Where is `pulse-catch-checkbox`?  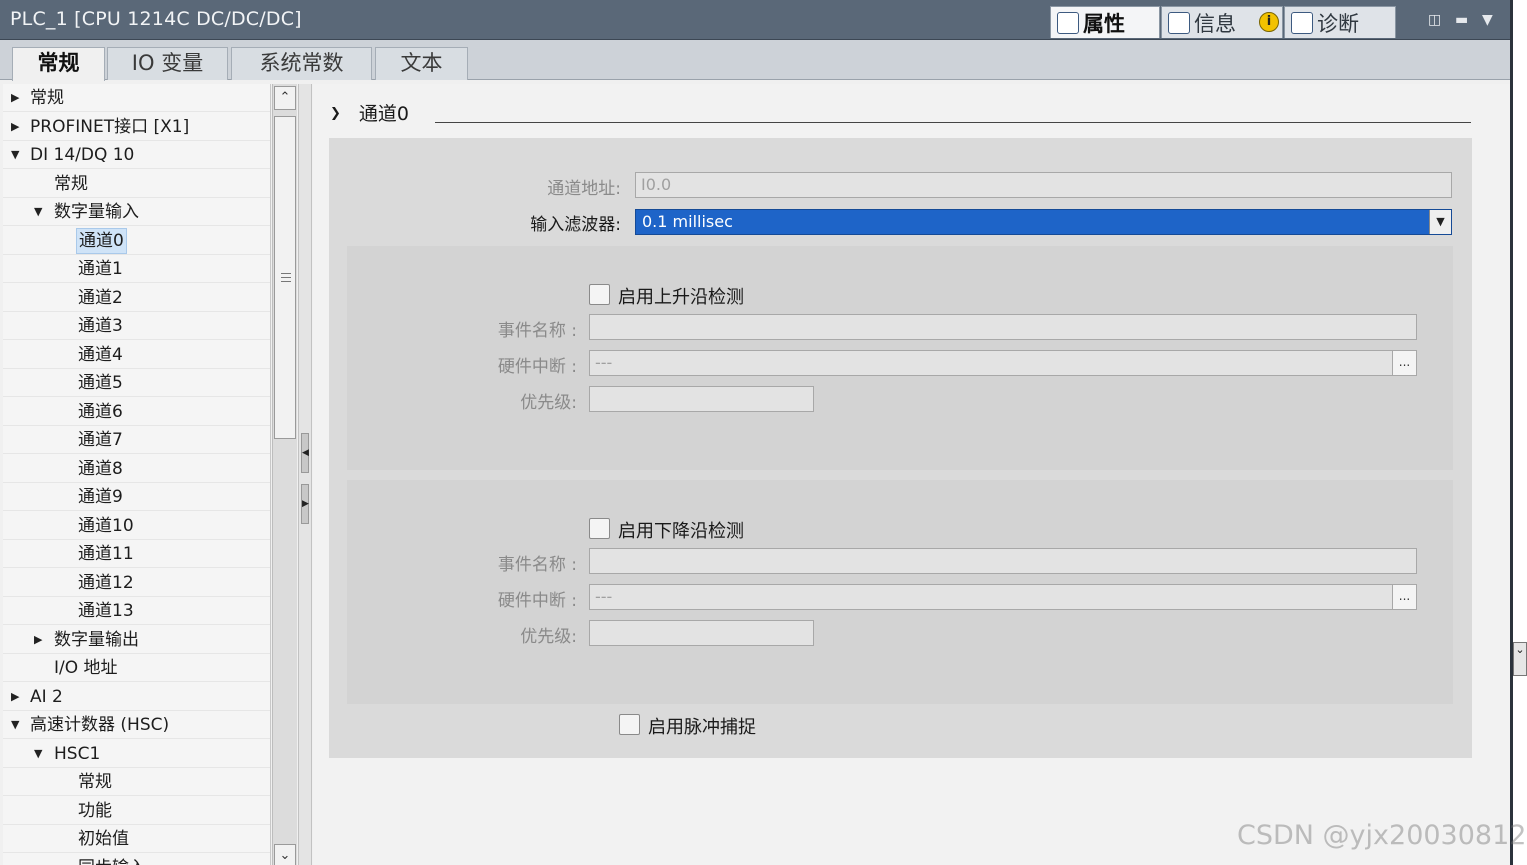
pulse-catch-checkbox is located at coordinates (629, 724).